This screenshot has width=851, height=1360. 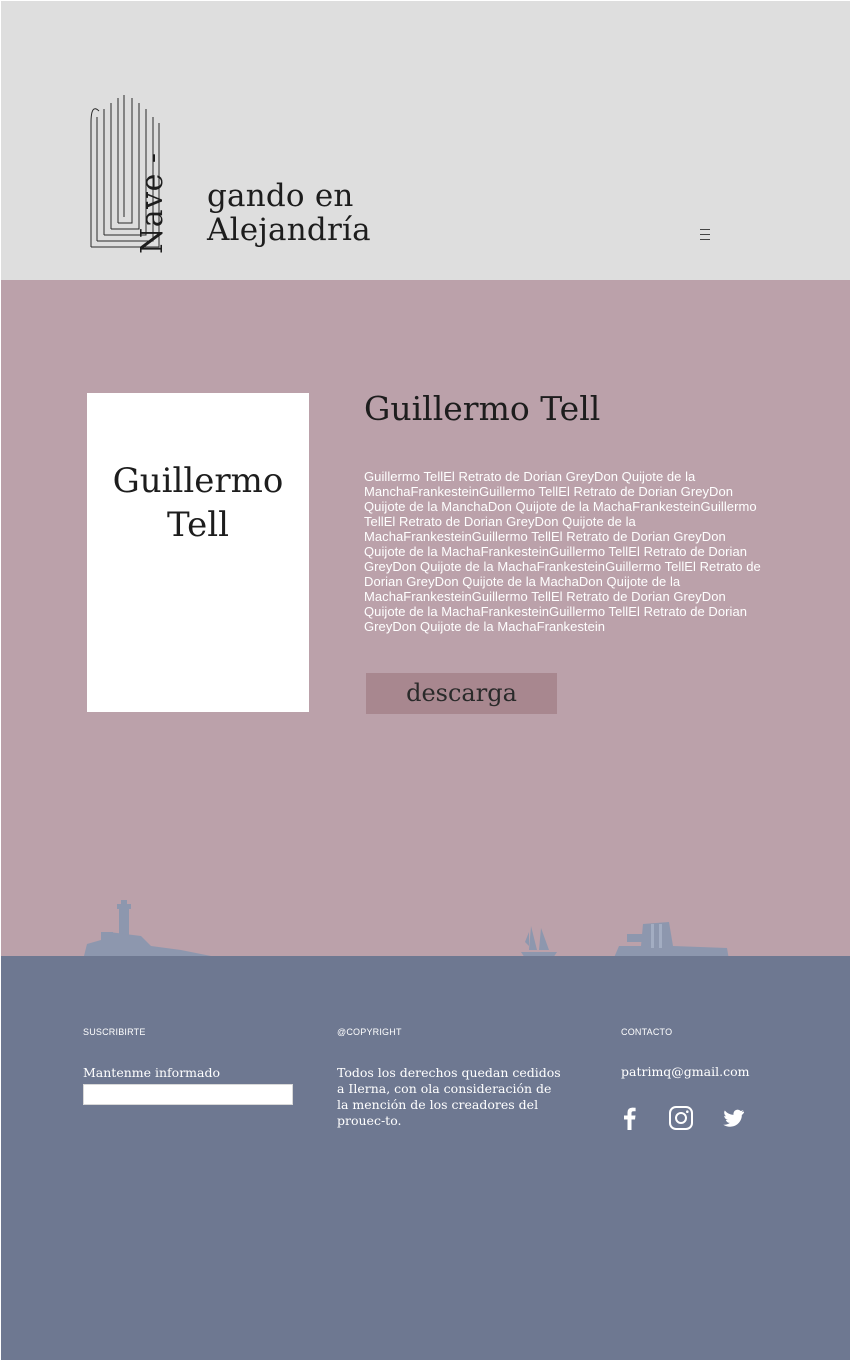 What do you see at coordinates (685, 1072) in the screenshot?
I see `contact-email: patrimq@gmail.com` at bounding box center [685, 1072].